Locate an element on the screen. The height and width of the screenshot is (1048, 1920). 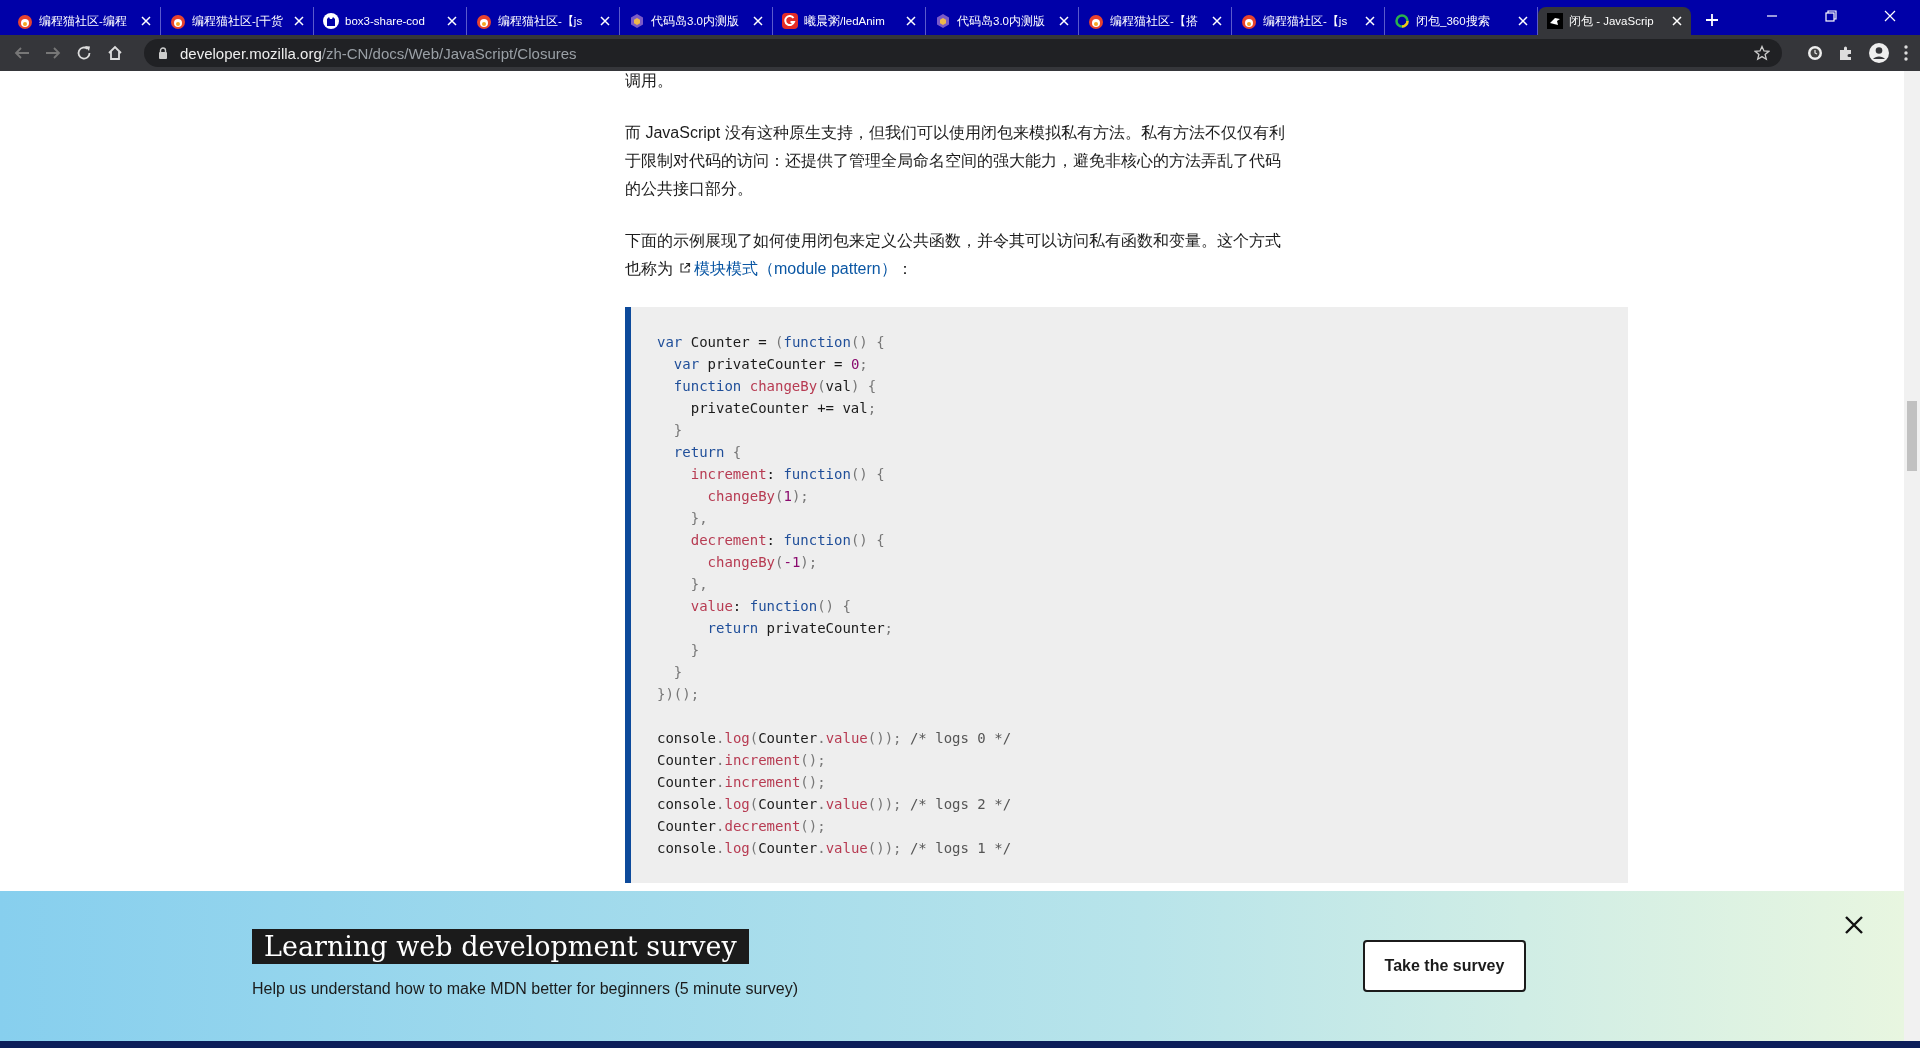
code-line: console.log(Counter.value()); /* logs 0 */ is located at coordinates (834, 738).